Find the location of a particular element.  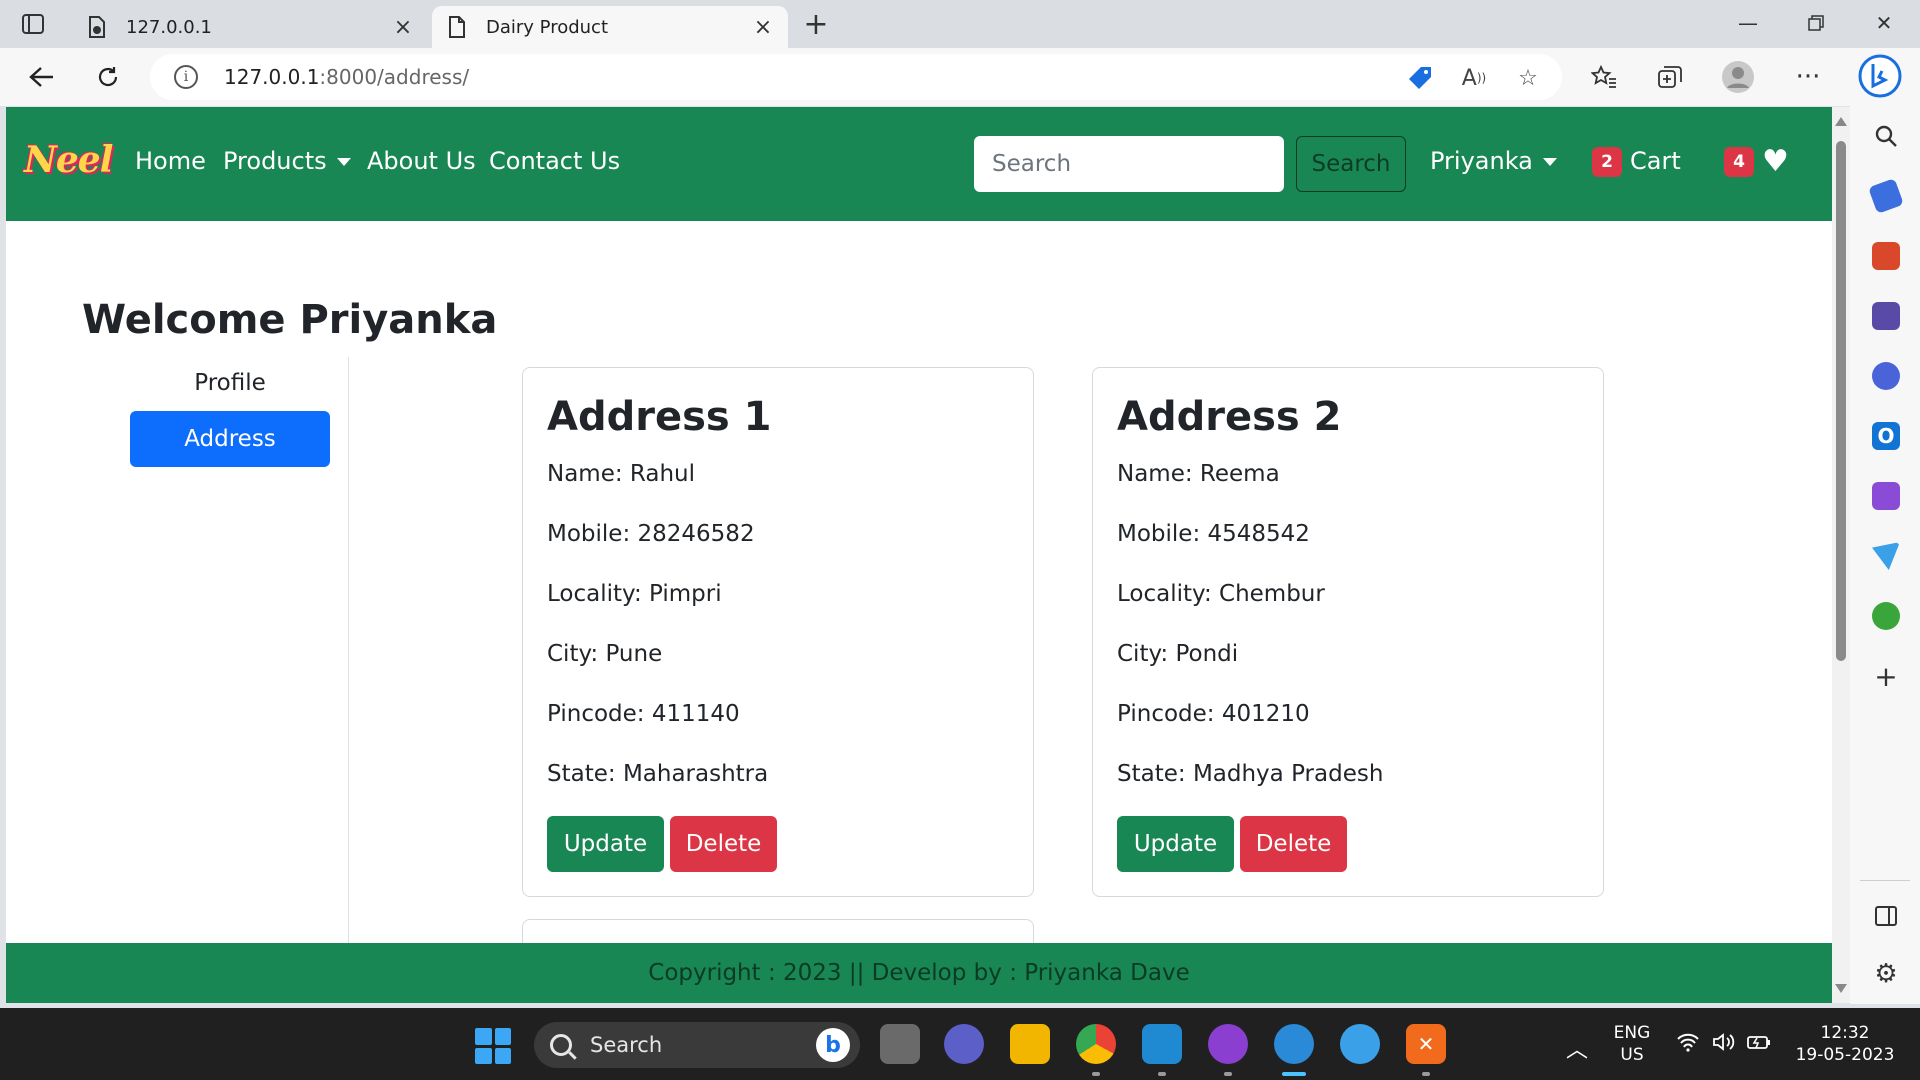

more-options-icon: ··· is located at coordinates (1808, 77).